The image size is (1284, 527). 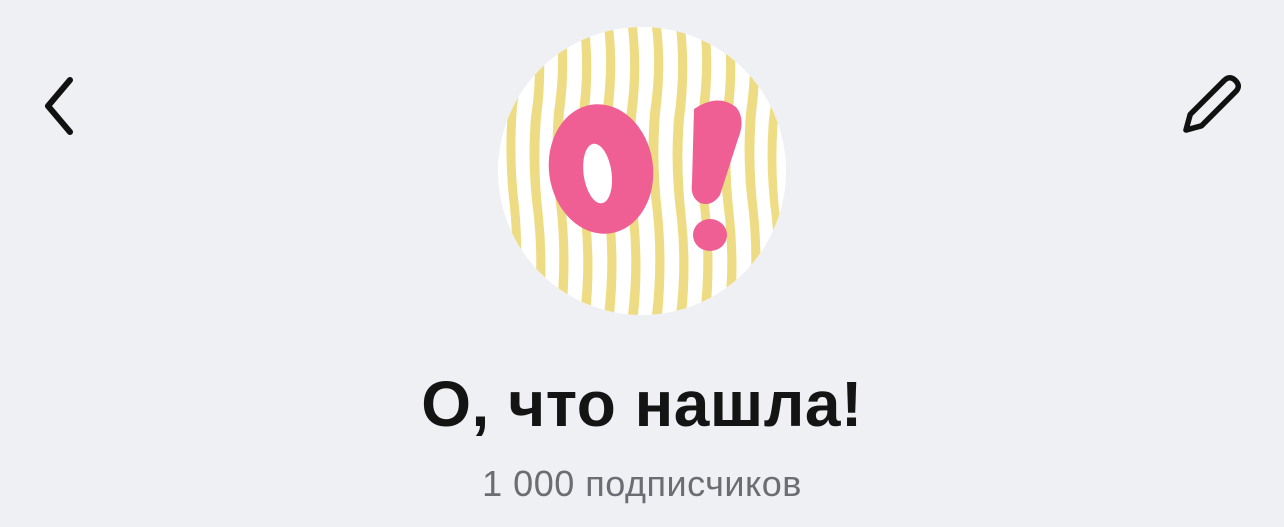 I want to click on pencil-icon, so click(x=1212, y=103).